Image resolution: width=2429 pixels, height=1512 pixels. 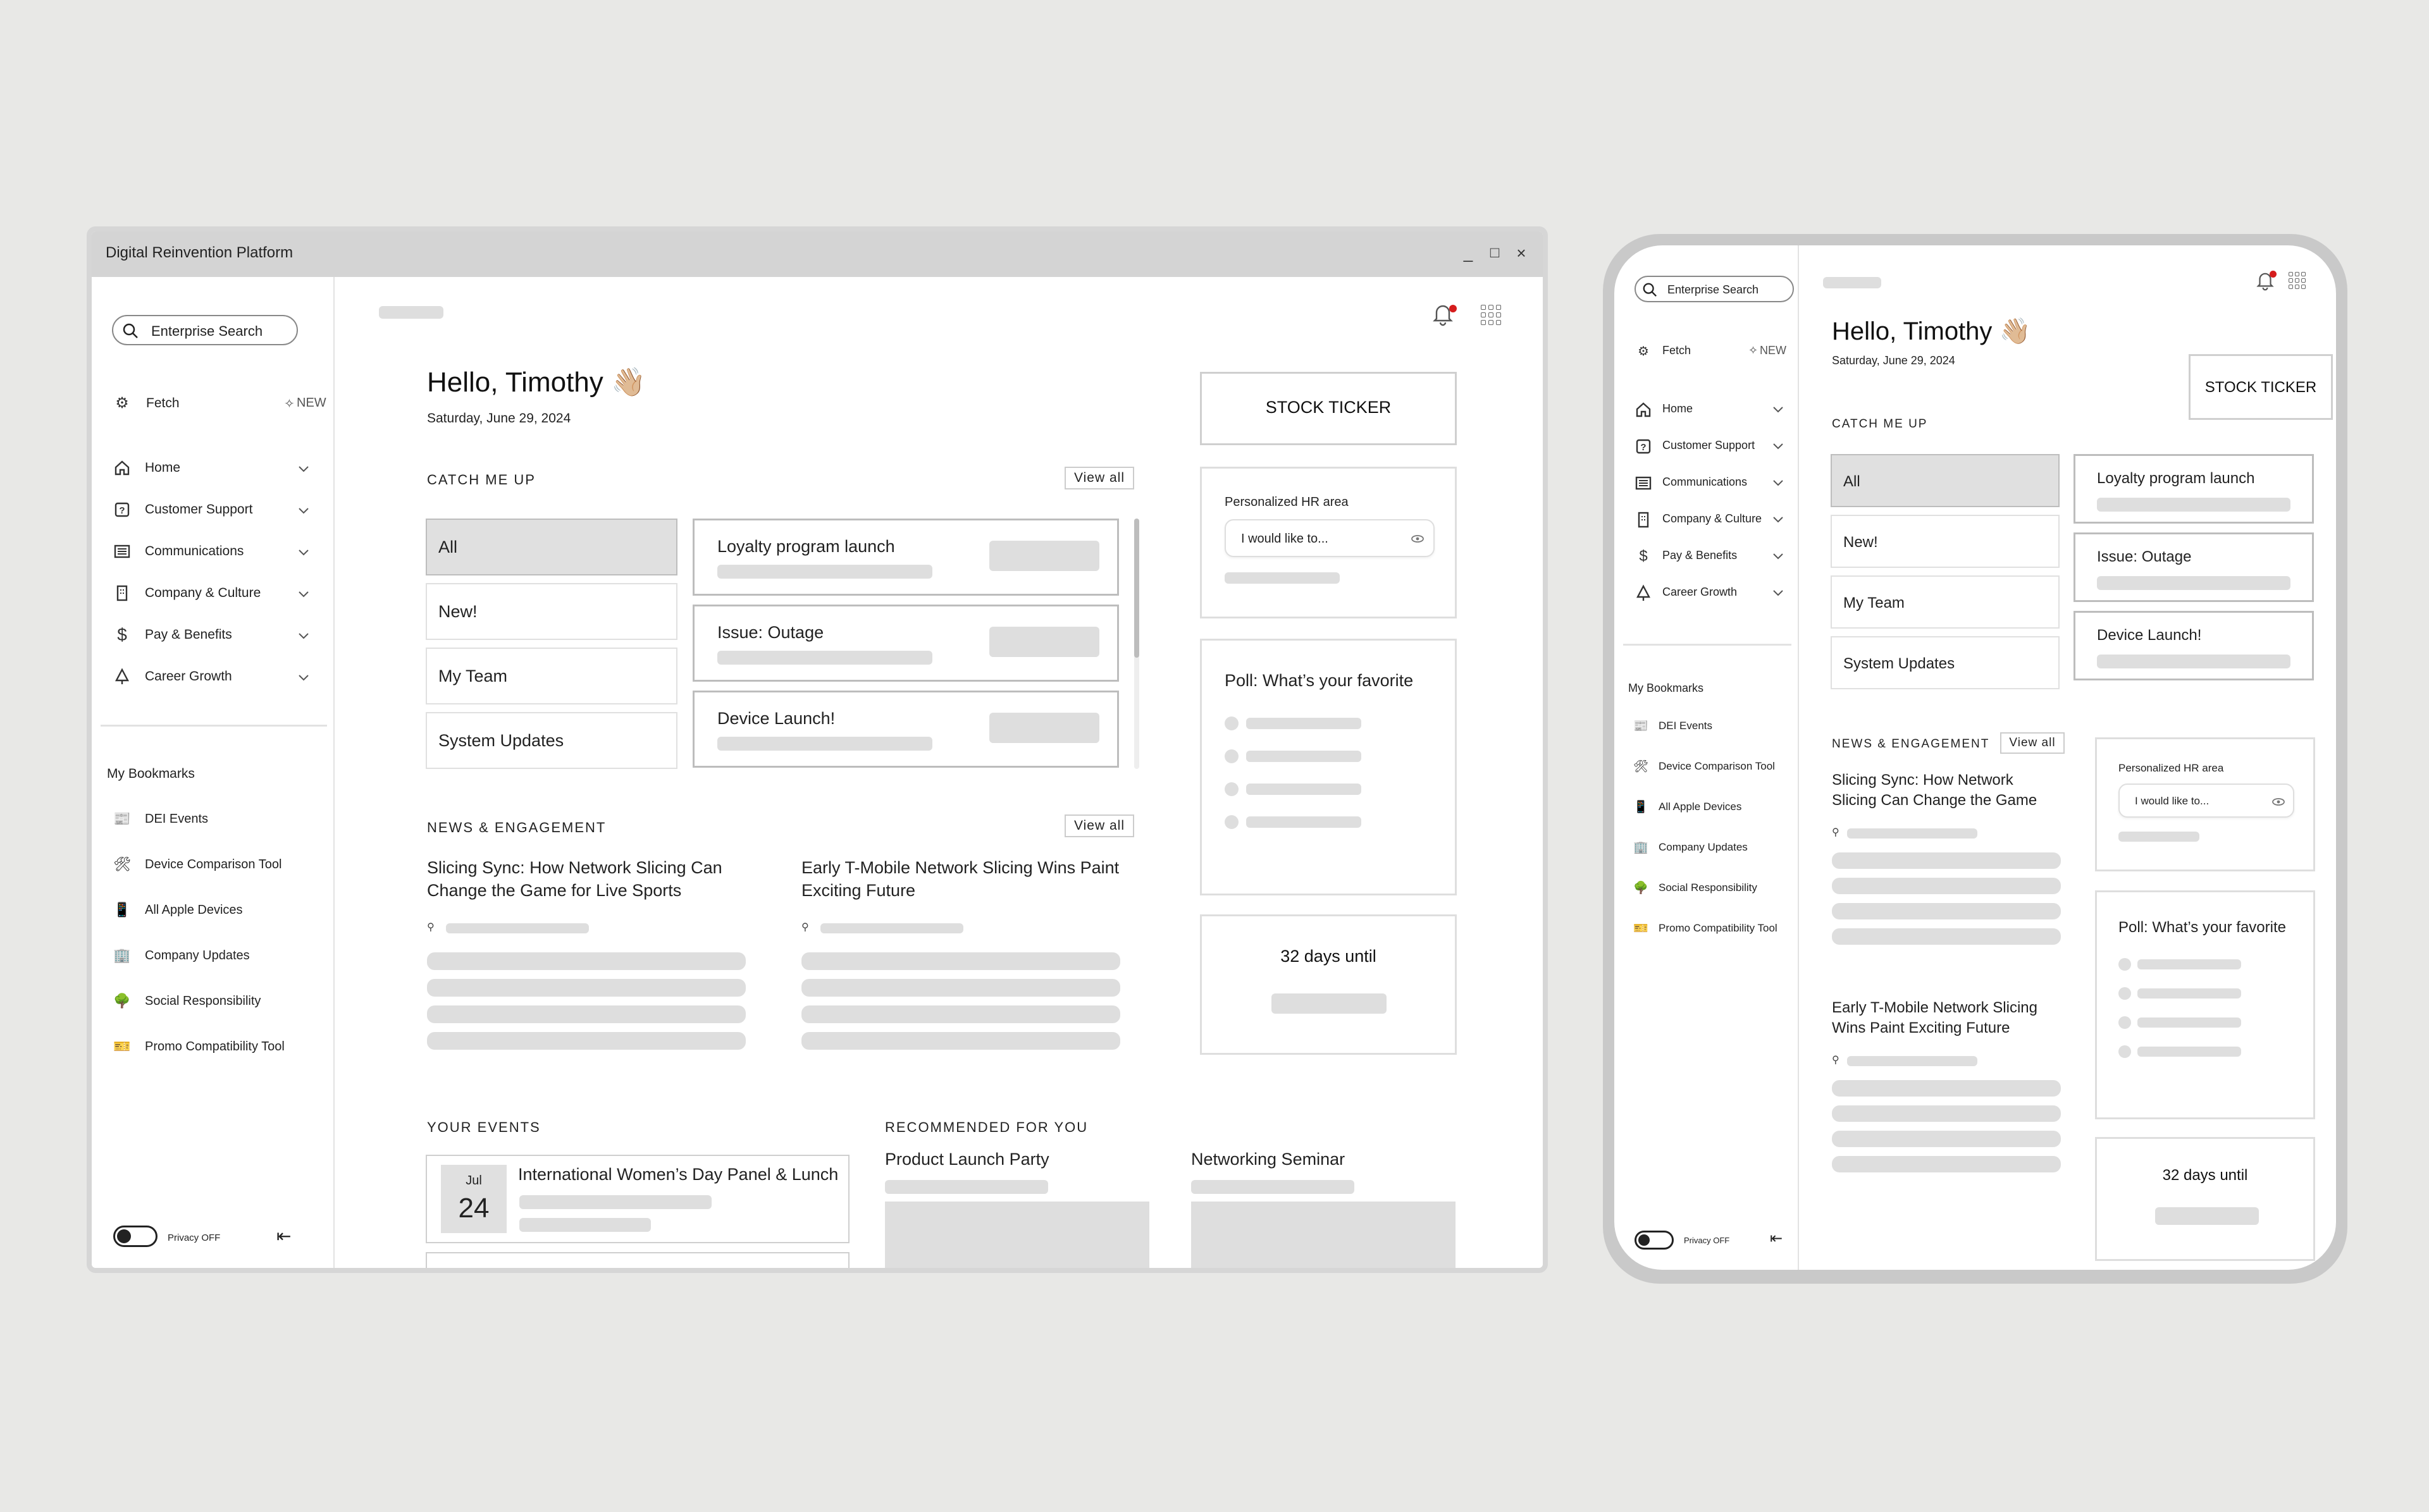 I want to click on minimize-button: _, so click(x=1468, y=253).